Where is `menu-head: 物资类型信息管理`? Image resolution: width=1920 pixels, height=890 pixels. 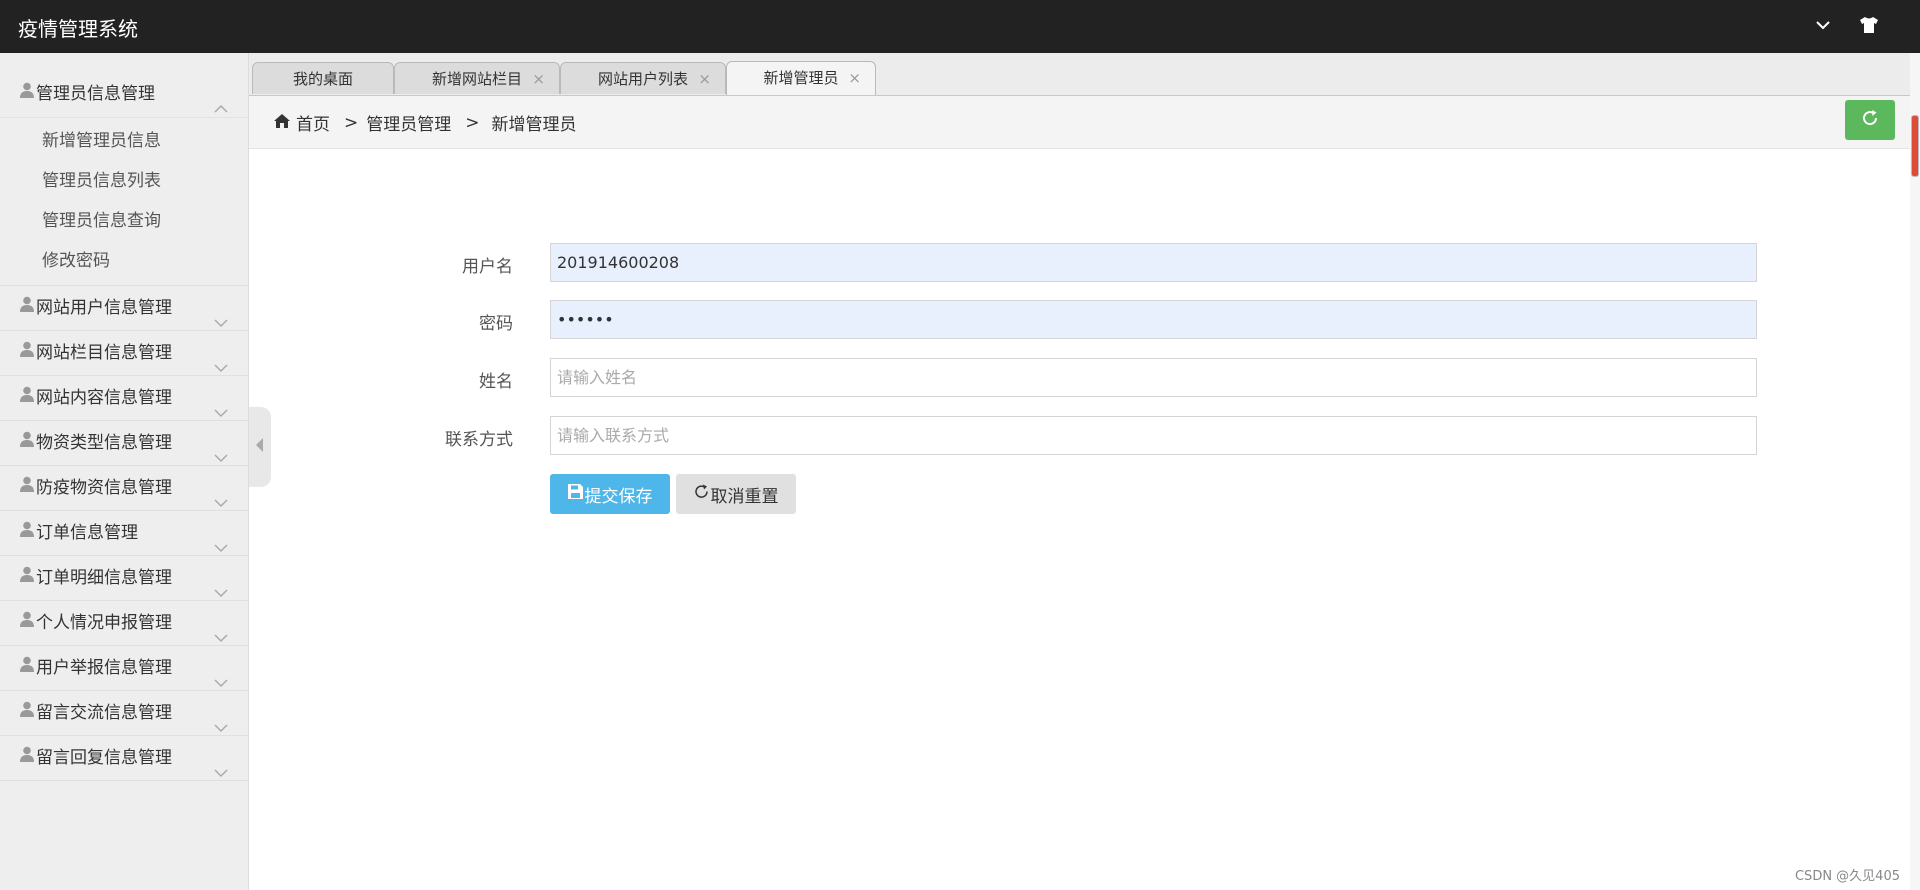
menu-head: 物资类型信息管理 is located at coordinates (124, 443).